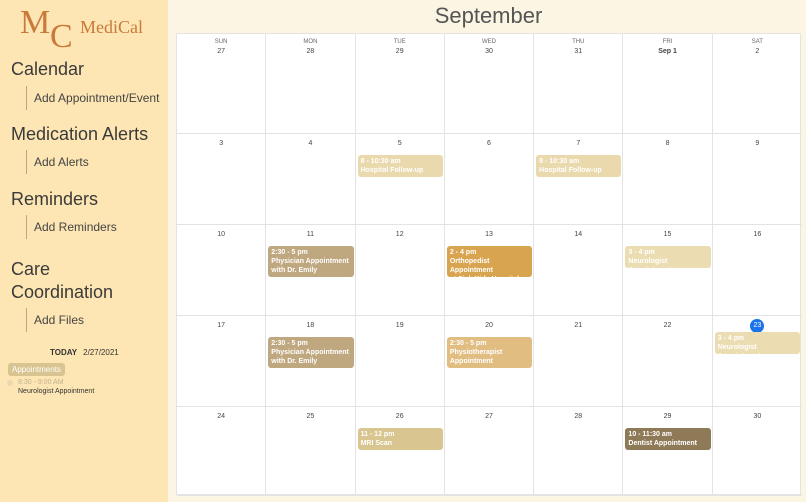  What do you see at coordinates (311, 451) in the screenshot?
I see `calendar-day-cell: 25` at bounding box center [311, 451].